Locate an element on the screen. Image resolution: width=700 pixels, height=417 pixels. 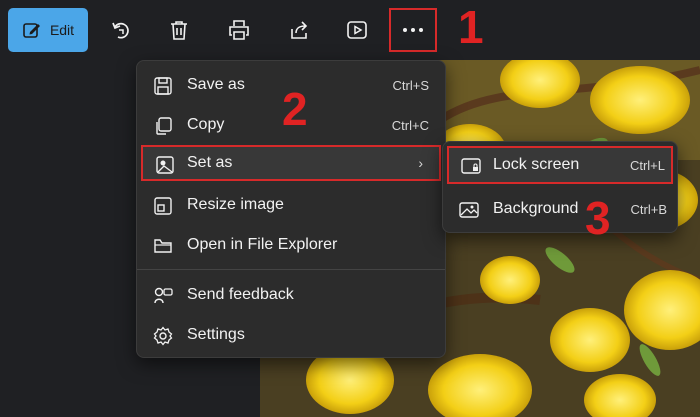
rotate-button is located at coordinates (121, 30).